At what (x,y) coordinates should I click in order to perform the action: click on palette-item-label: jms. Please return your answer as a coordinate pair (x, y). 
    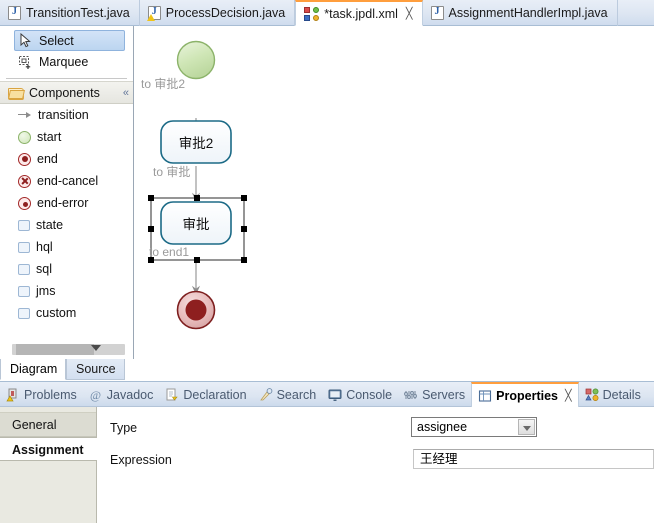
    Looking at the image, I should click on (46, 291).